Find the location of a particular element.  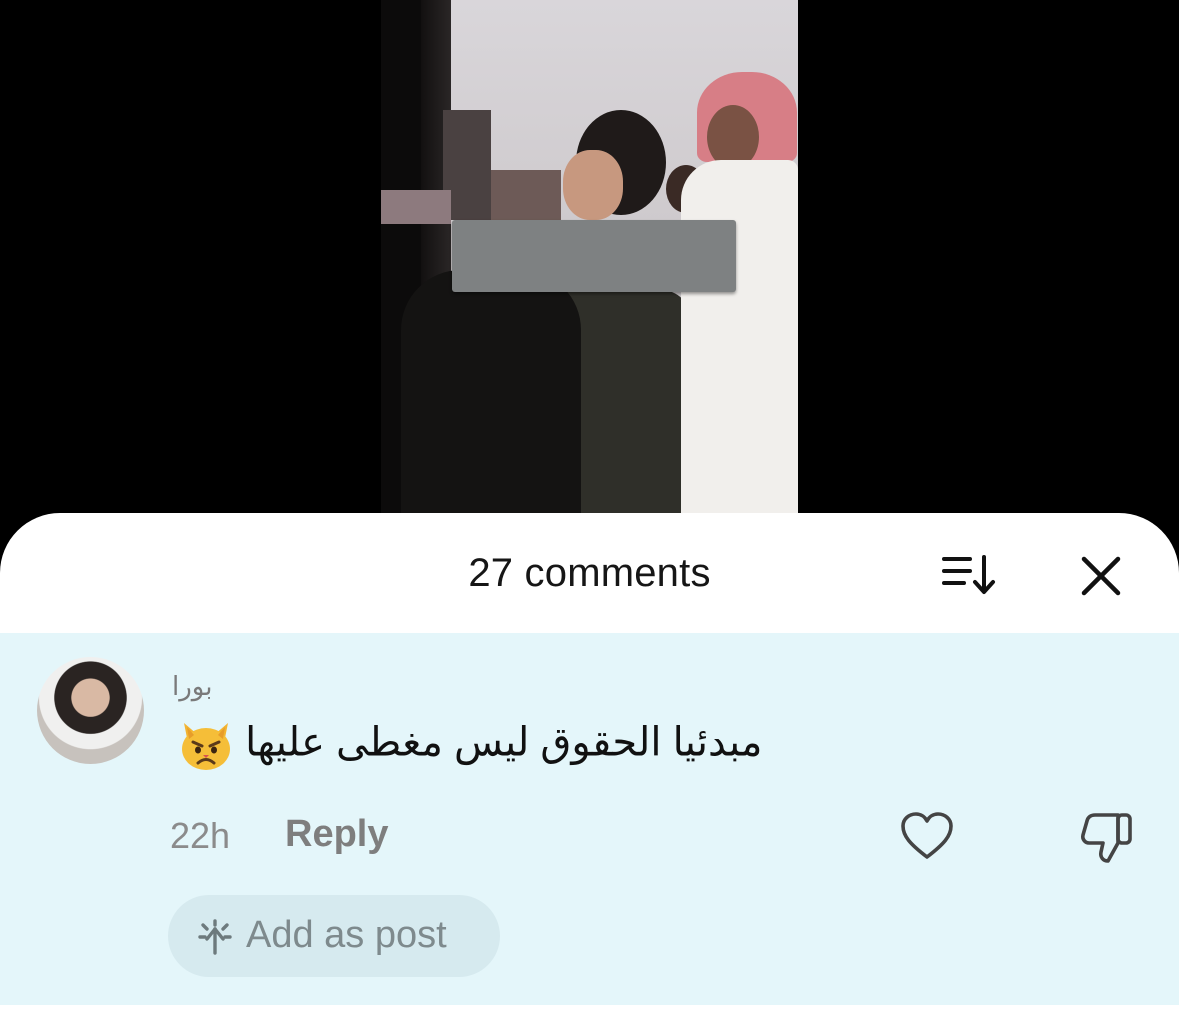

heart-icon is located at coordinates (927, 836).